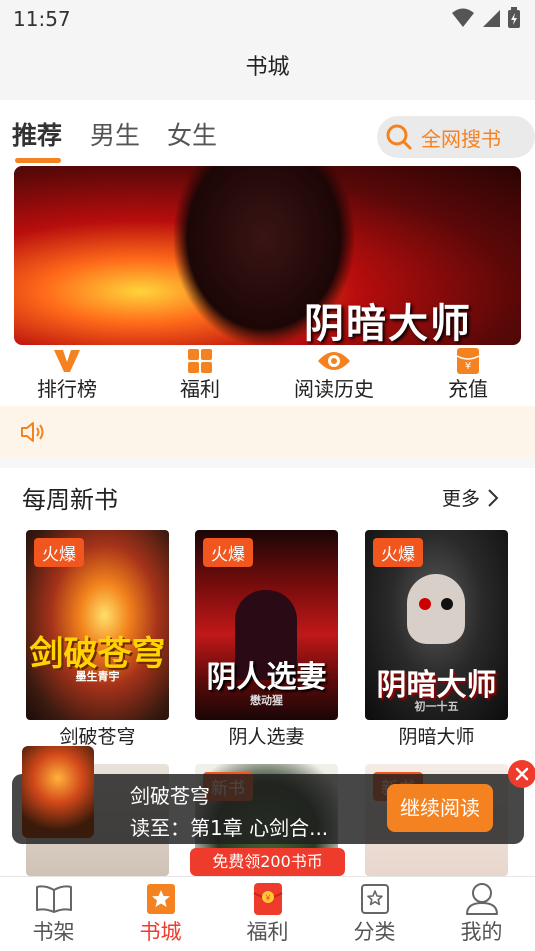 This screenshot has height=951, width=535. Describe the element at coordinates (436, 706) in the screenshot. I see `cover-author: 初一十五` at that location.